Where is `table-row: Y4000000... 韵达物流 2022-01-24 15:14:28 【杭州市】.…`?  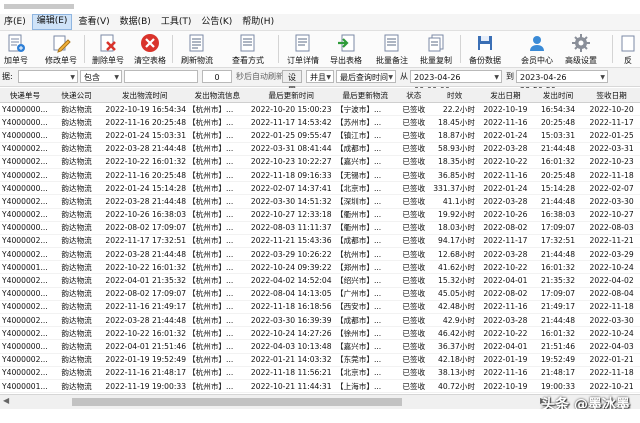
table-row: Y4000000... 韵达物流 2022-01-24 15:14:28 【杭州市】.… is located at coordinates (320, 188).